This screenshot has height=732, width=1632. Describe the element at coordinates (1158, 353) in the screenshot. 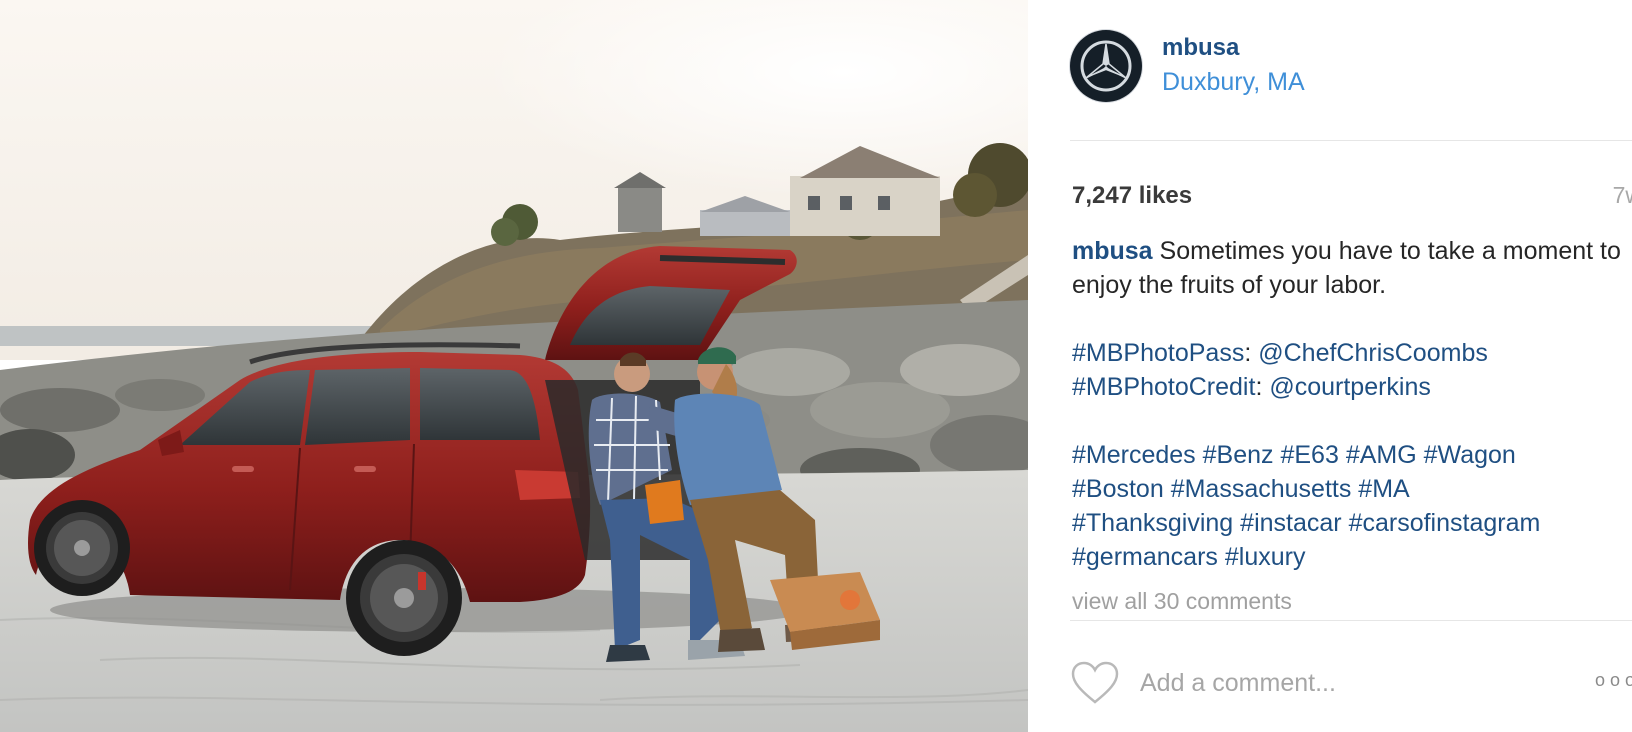

I see `credit-hashtag: #MBPhotoPass` at that location.